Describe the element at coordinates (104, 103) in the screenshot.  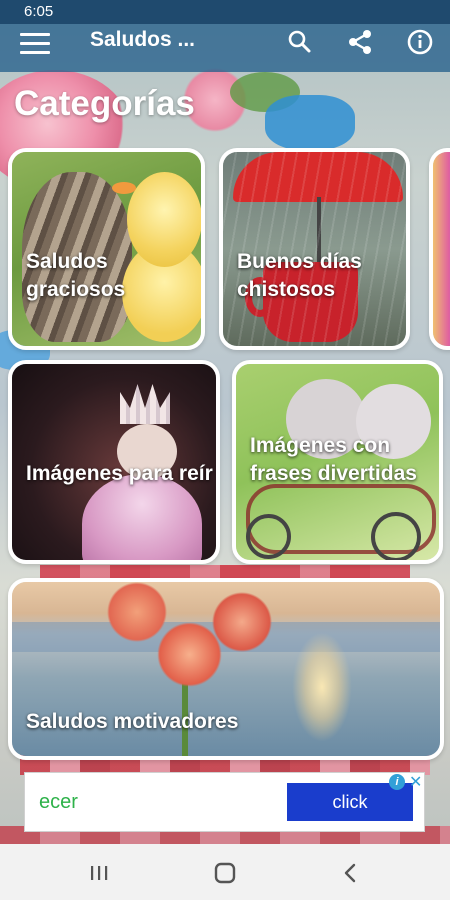
I see `section-title: Categorías` at that location.